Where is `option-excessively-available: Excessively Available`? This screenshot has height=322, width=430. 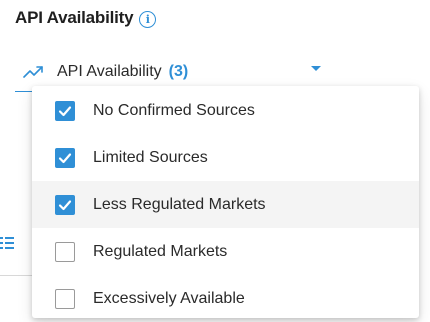
option-excessively-available: Excessively Available is located at coordinates (225, 298).